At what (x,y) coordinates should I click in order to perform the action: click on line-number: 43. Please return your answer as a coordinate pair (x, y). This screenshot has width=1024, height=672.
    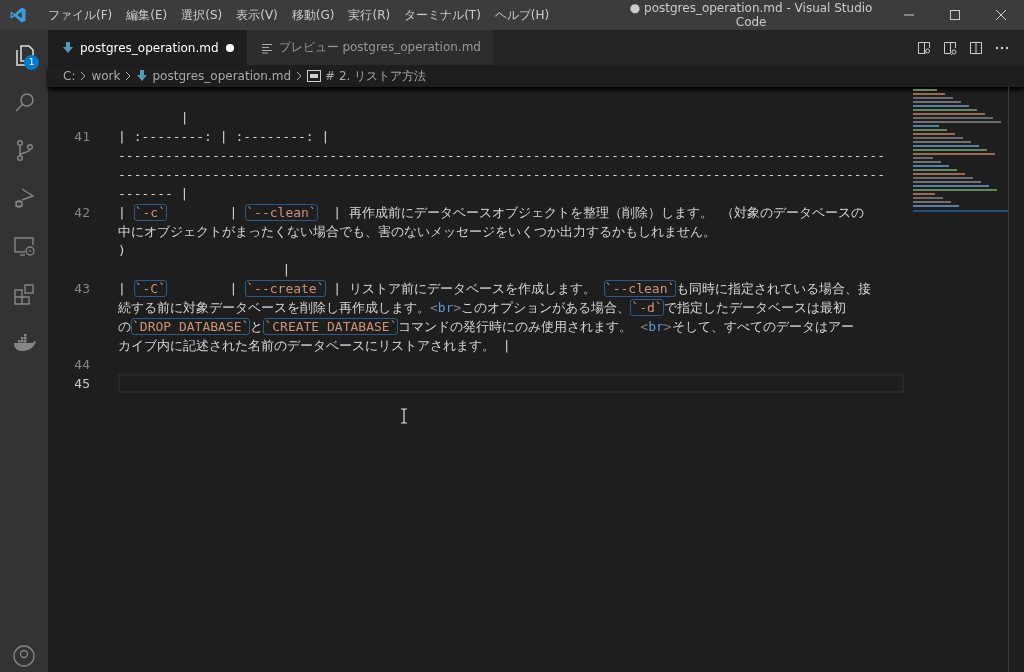
    Looking at the image, I should click on (82, 288).